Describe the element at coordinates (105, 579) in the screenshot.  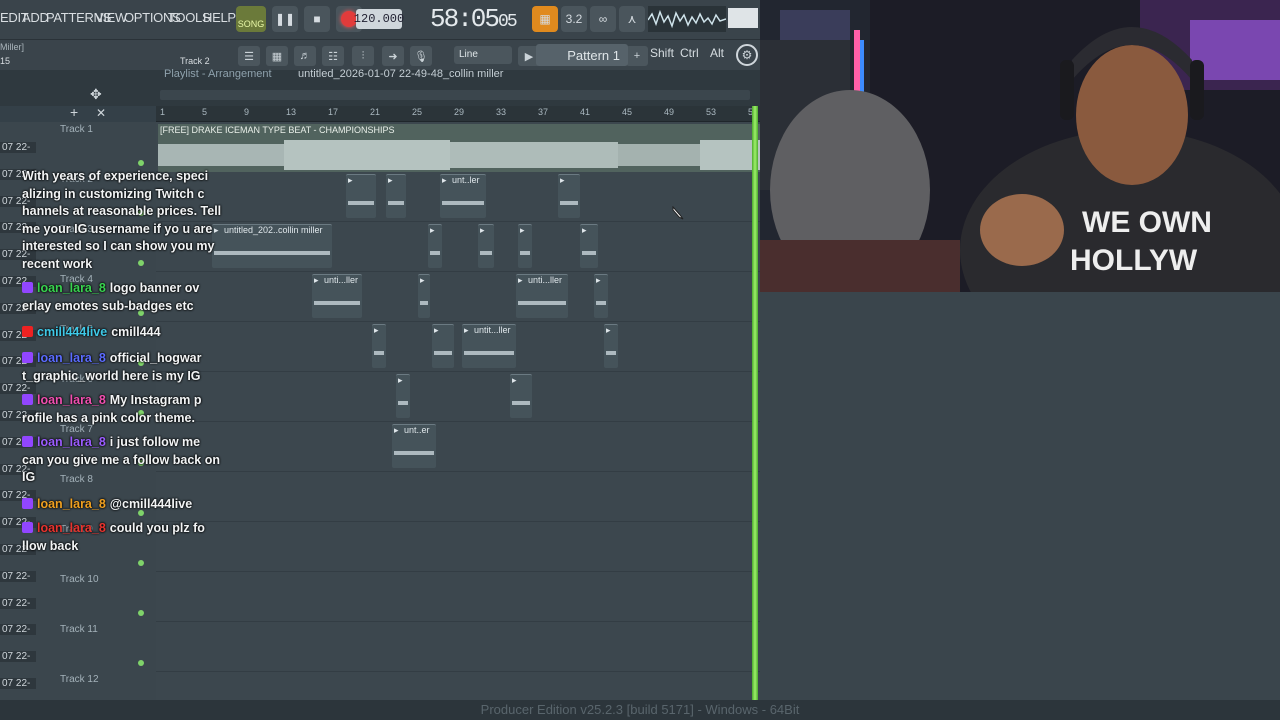
I see `track-label: Track 10` at that location.